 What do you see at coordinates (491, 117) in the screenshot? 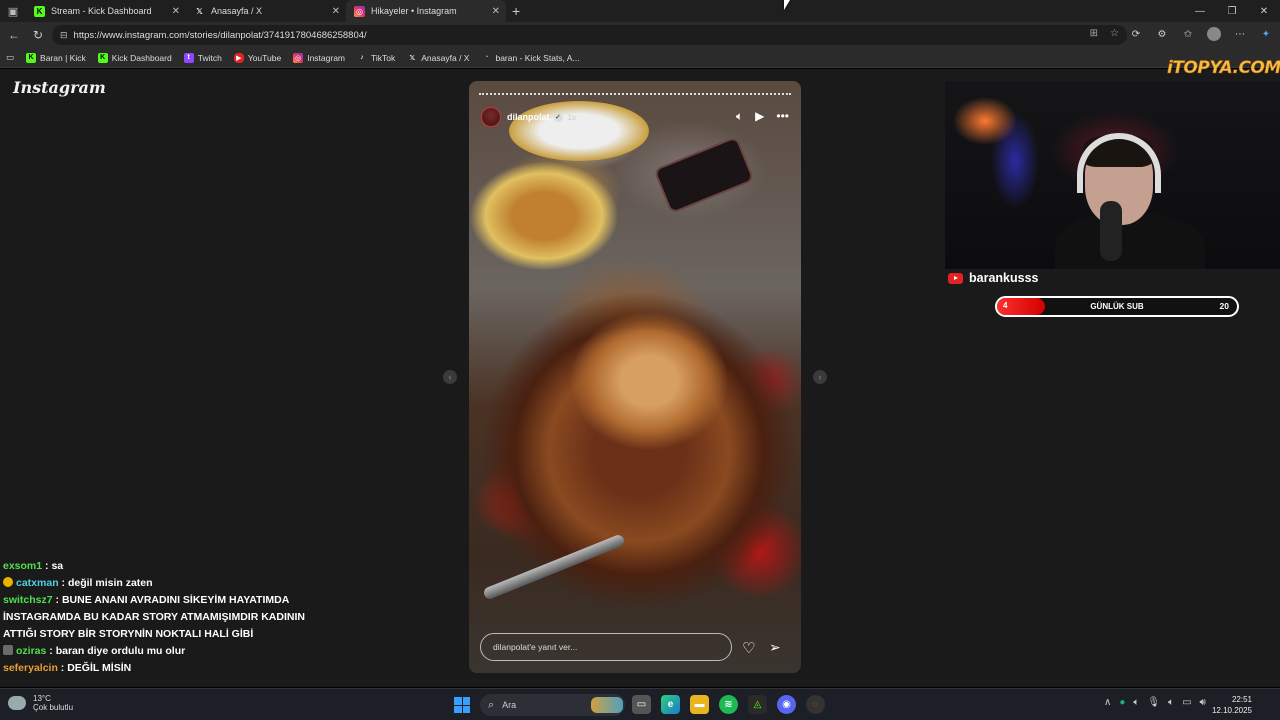
I see `avatar` at bounding box center [491, 117].